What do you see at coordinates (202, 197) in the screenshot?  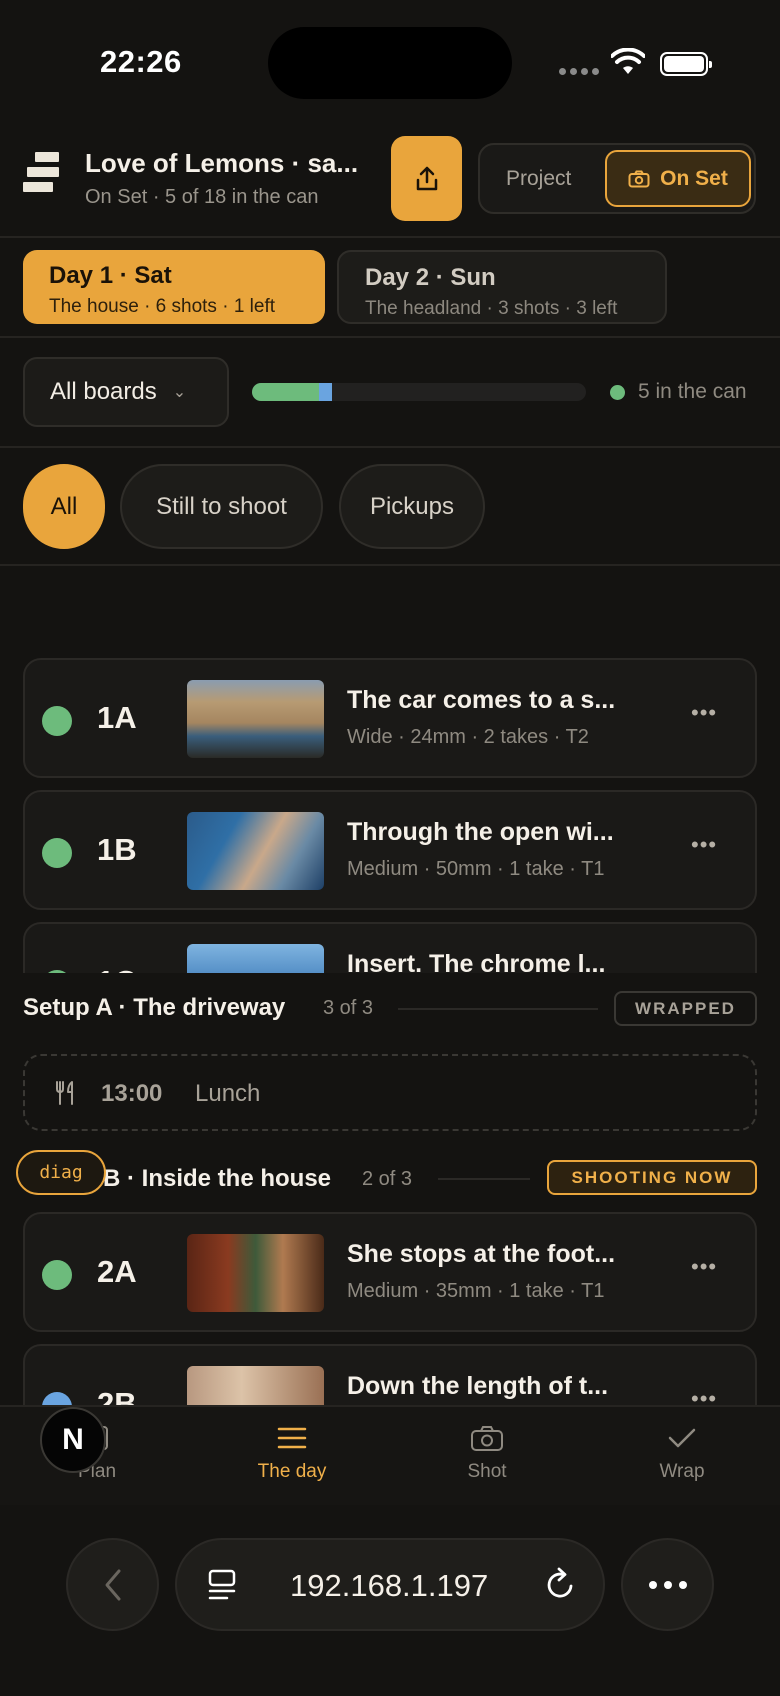 I see `project-subtitle: On Set · 5 of 18 in the can` at bounding box center [202, 197].